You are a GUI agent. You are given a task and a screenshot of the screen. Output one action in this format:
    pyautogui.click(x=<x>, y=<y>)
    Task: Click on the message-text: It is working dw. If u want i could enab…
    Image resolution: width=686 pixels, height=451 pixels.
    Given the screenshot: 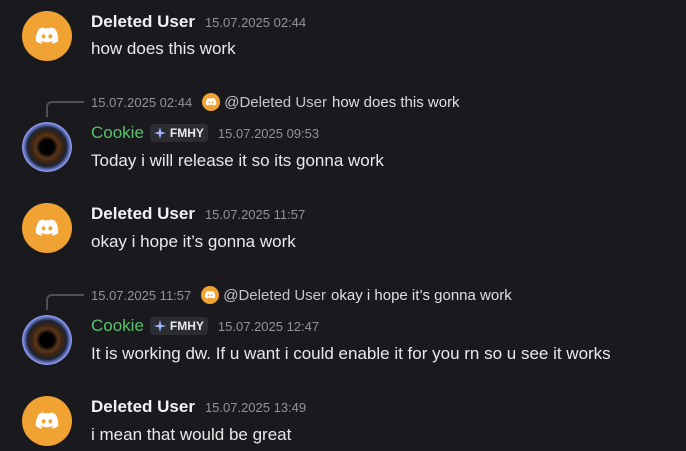 What is the action you would take?
    pyautogui.click(x=351, y=353)
    